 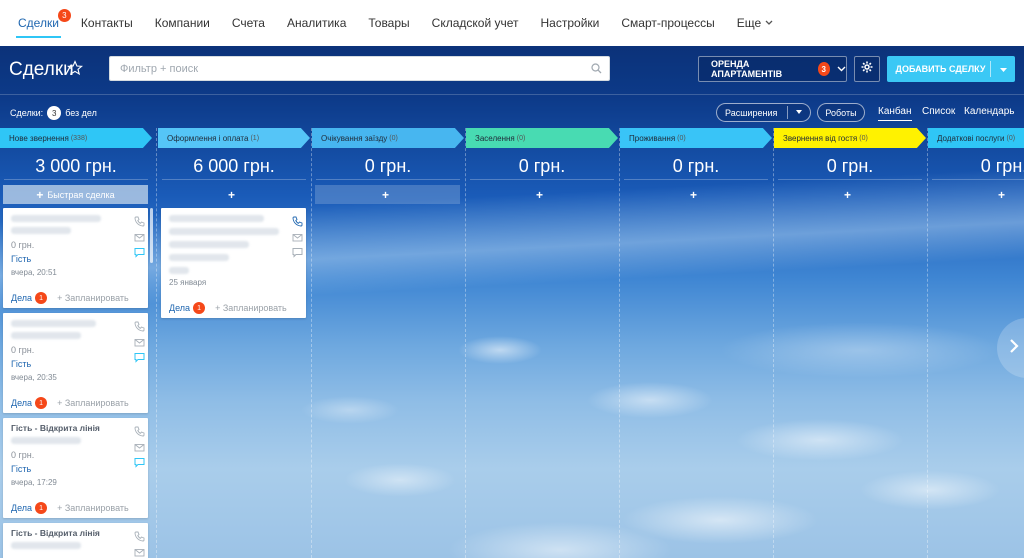 I want to click on category-badge: 3, so click(x=823, y=69).